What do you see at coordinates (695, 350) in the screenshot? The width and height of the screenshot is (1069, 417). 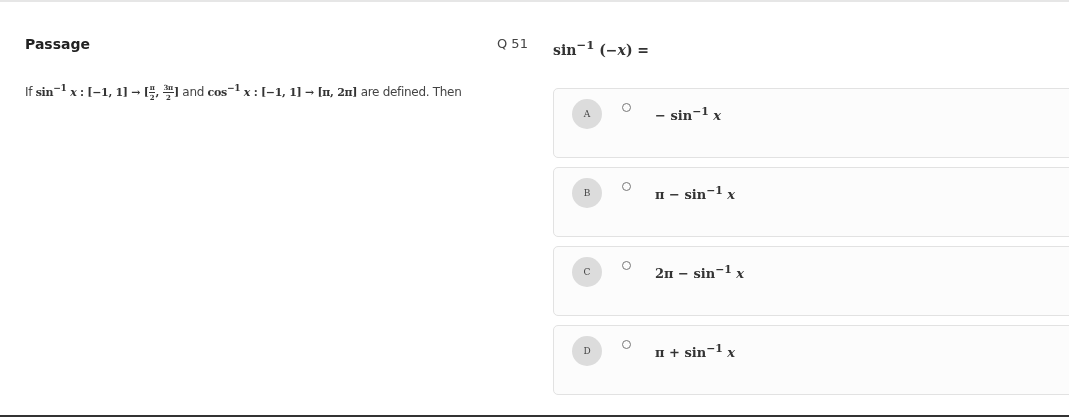 I see `option-text: π + sin$^{−1}$ x` at bounding box center [695, 350].